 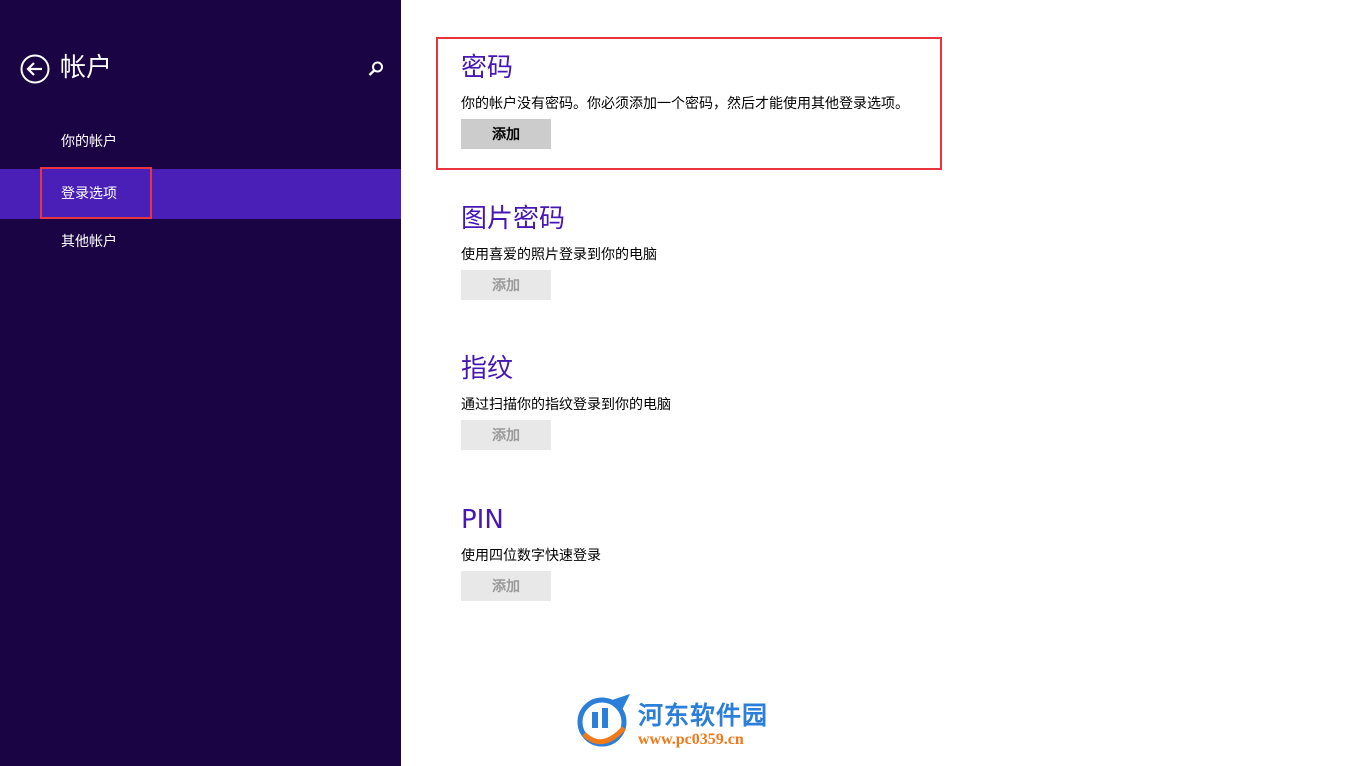 I want to click on sidebar-item-label: 登录选项, so click(x=89, y=194).